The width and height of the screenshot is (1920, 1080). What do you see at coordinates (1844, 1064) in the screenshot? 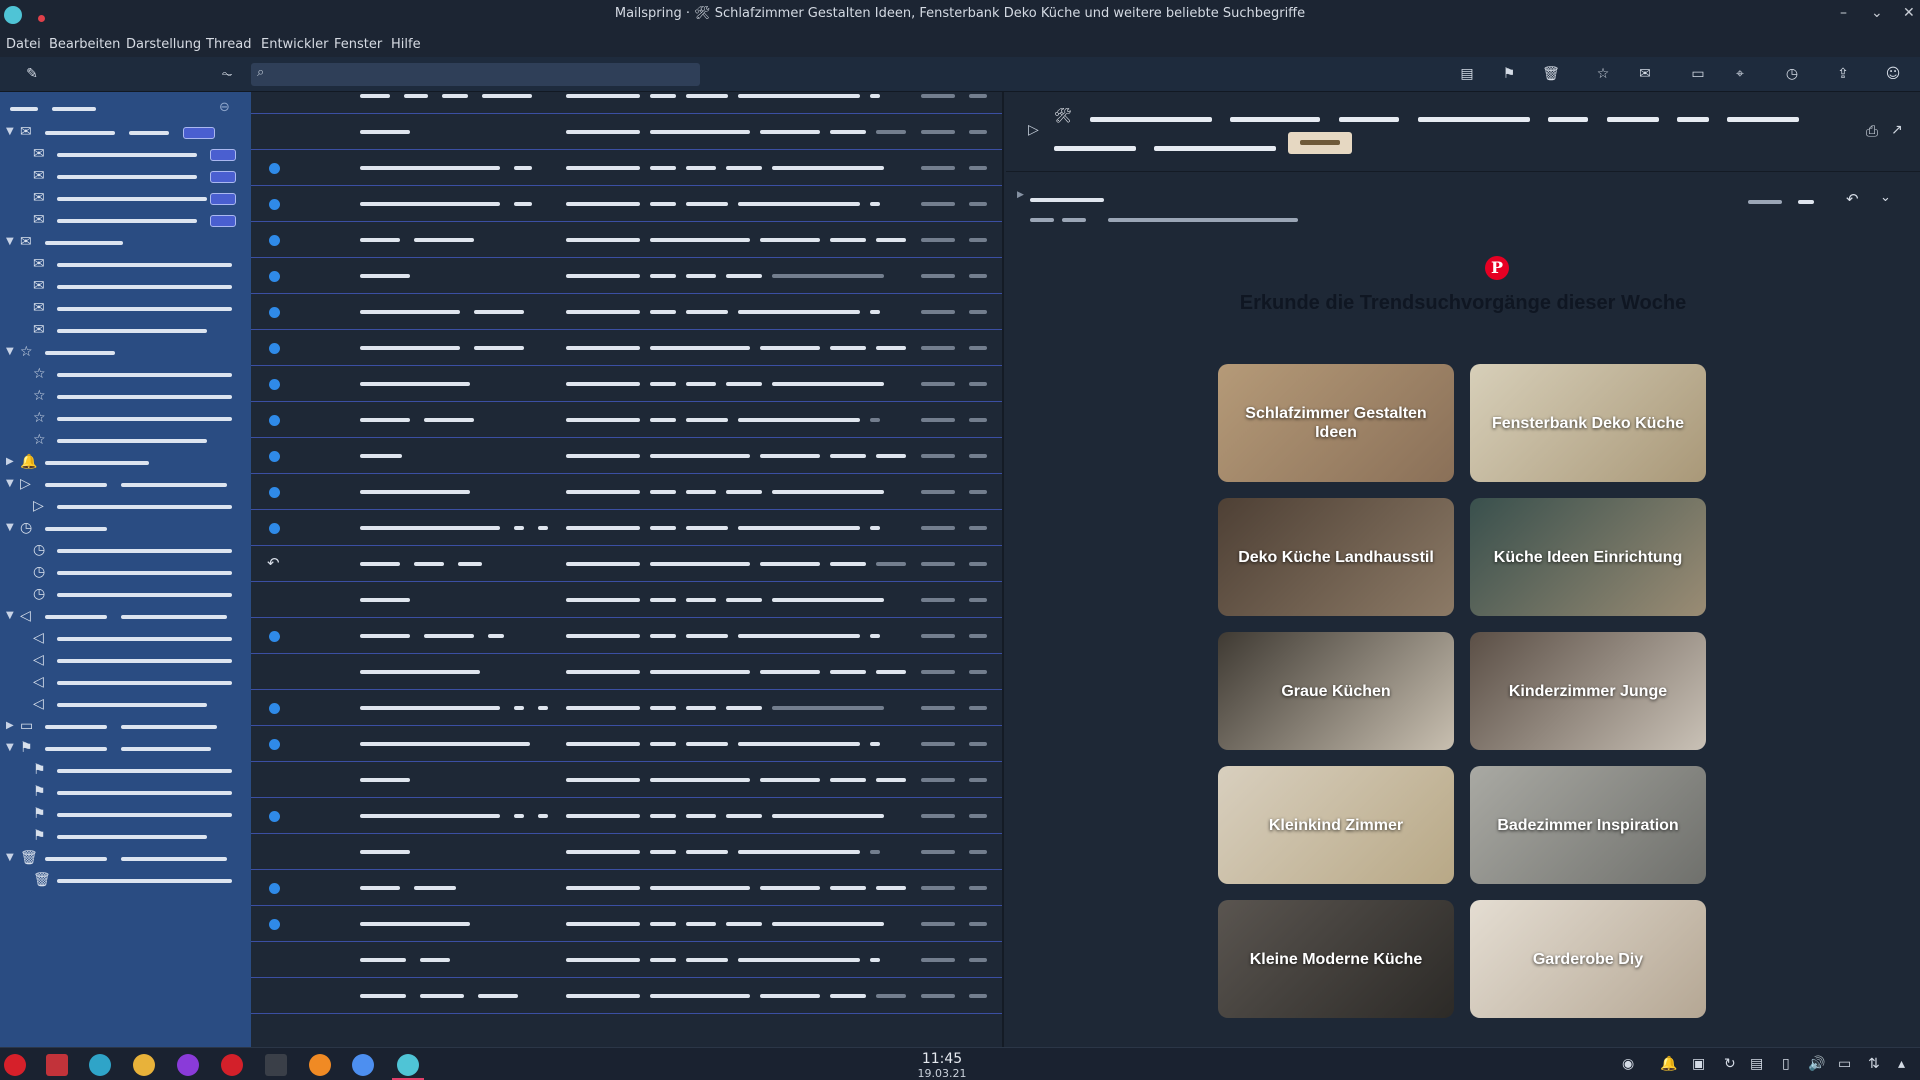
I see `display-icon: ▭` at bounding box center [1844, 1064].